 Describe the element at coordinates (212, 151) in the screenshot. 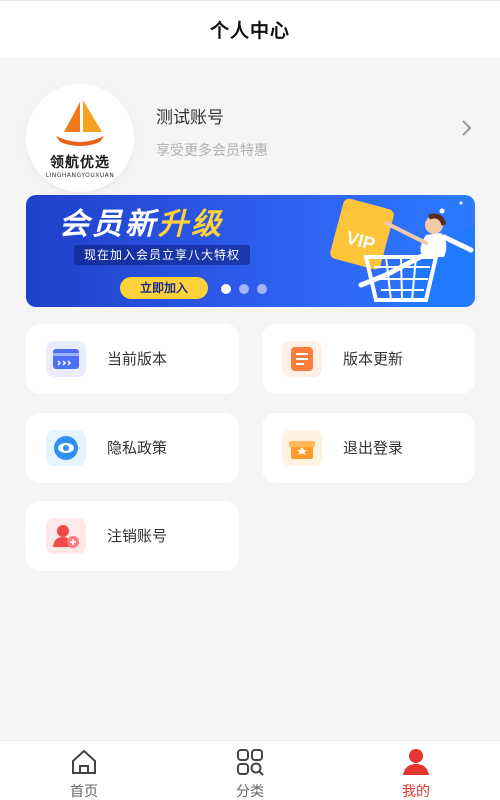

I see `account-subtitle: 享受更多会员特惠` at that location.